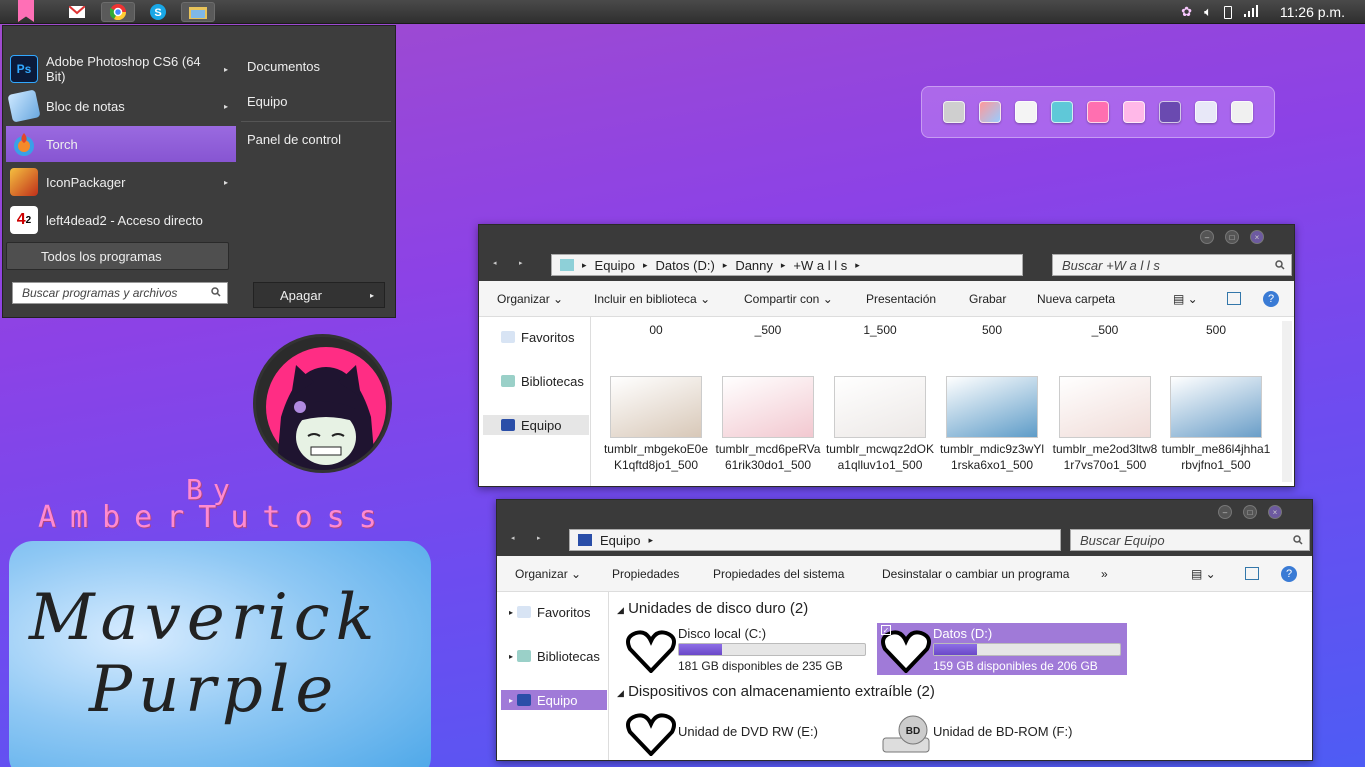 The height and width of the screenshot is (767, 1365). Describe the element at coordinates (120, 293) in the screenshot. I see `start-search-input: Buscar programas y archivos` at that location.